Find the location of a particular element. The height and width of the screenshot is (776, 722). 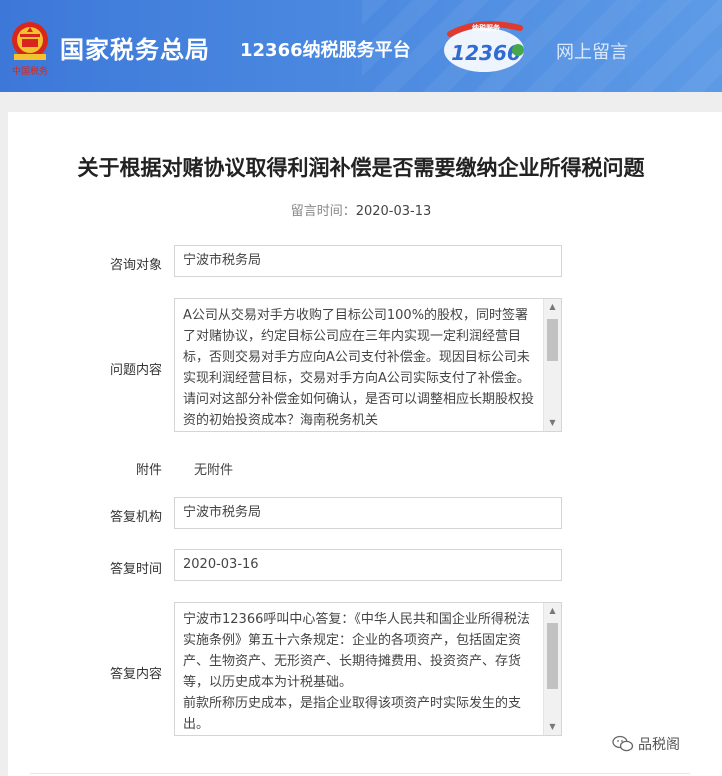

reply-paragraph-2: 前款所称历史成本，是指企业取得该项资产时实际发生的支出。 is located at coordinates (352, 714).